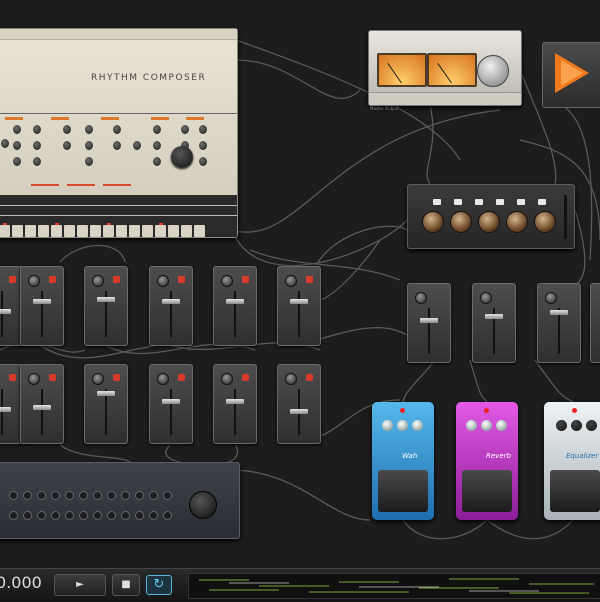  Describe the element at coordinates (394, 586) in the screenshot. I see `timeline-overview` at that location.